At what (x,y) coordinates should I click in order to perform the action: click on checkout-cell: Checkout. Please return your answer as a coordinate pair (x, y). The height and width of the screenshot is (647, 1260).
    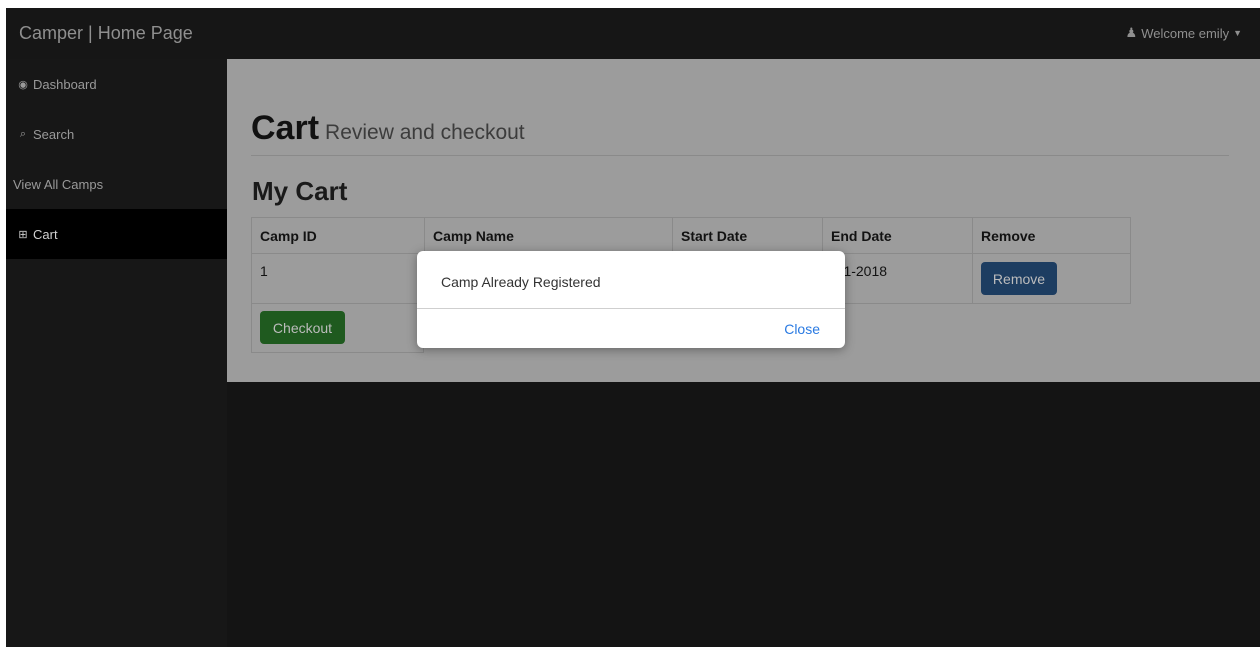
    Looking at the image, I should click on (337, 328).